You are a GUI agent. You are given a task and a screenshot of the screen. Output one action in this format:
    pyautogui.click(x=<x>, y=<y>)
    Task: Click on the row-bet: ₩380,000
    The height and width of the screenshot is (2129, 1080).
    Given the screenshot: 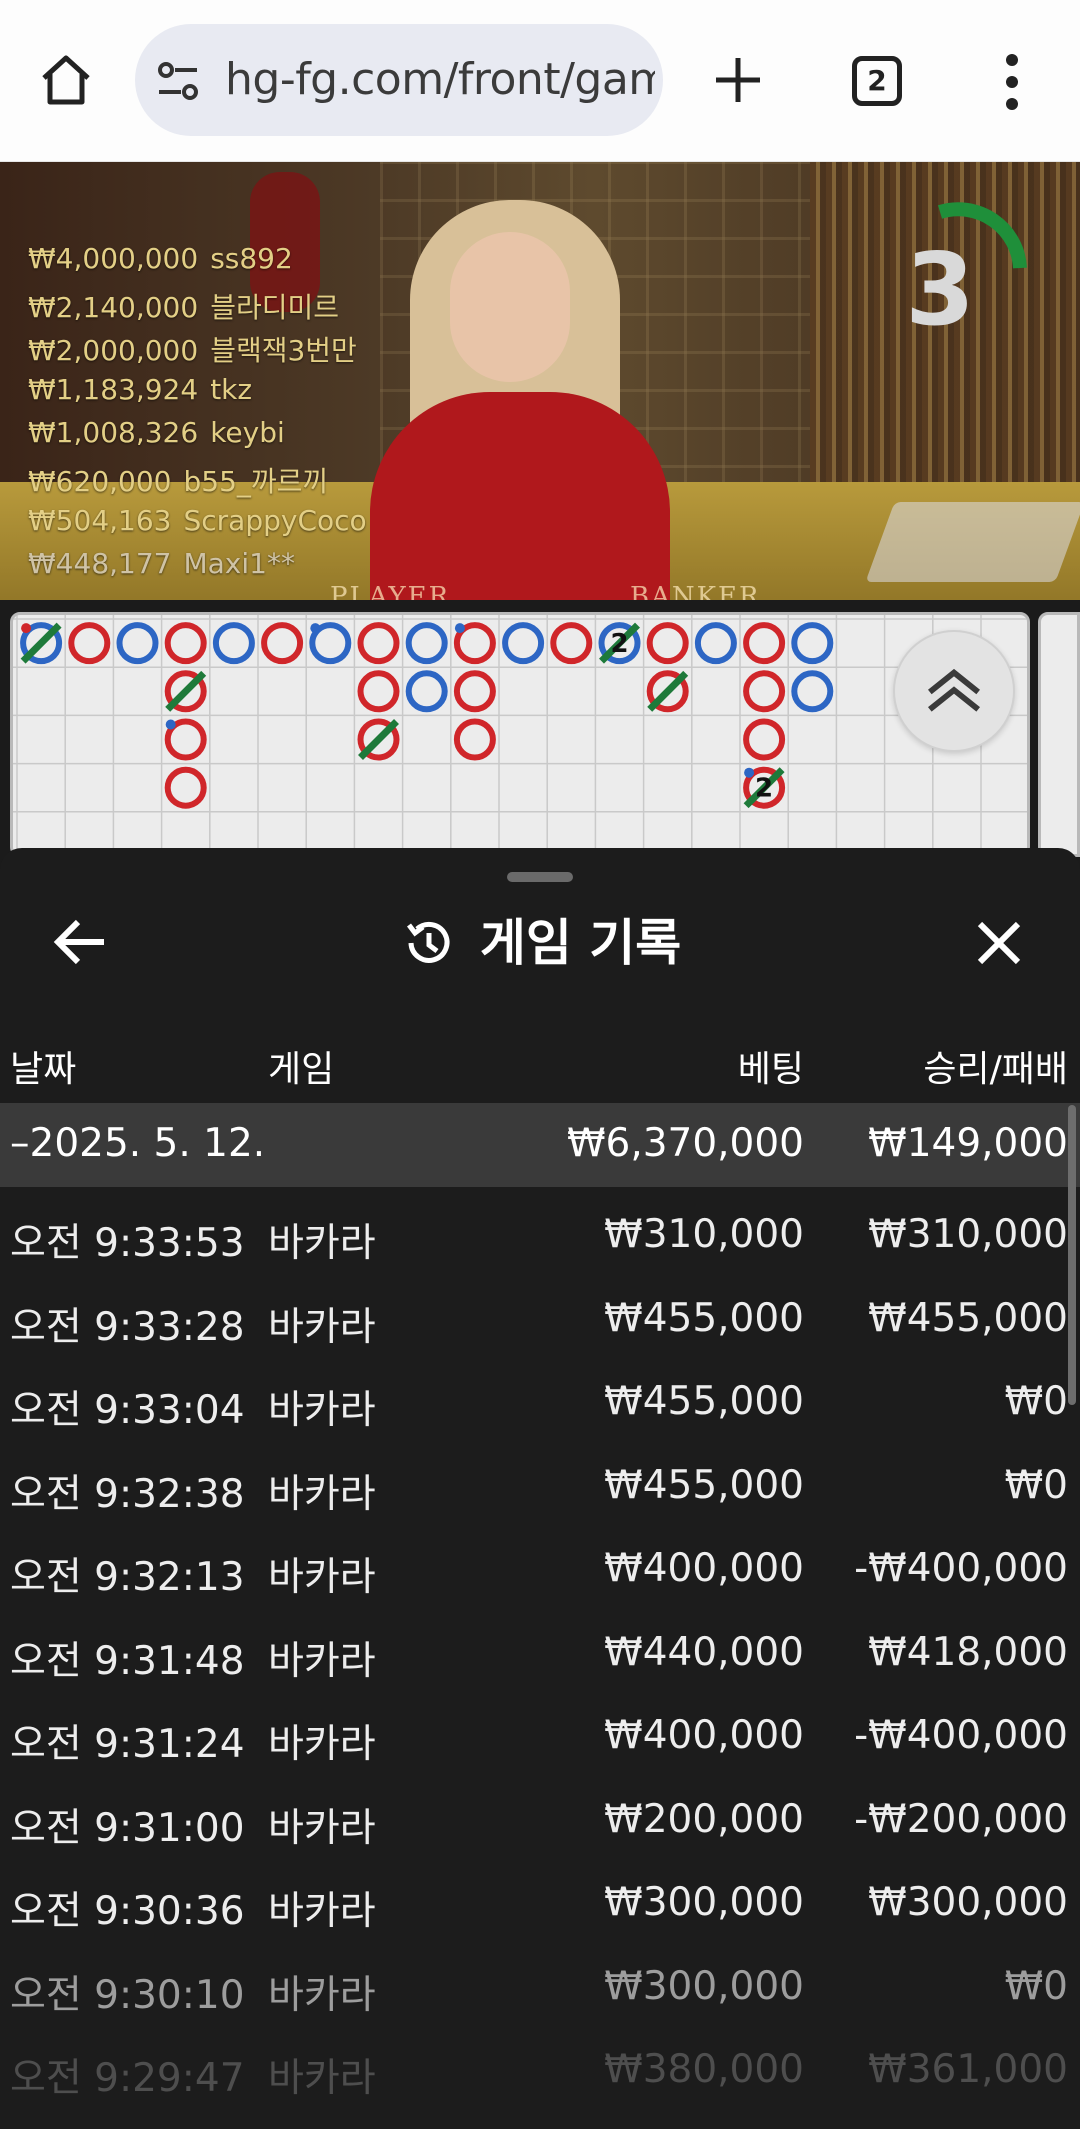 What is the action you would take?
    pyautogui.click(x=704, y=2069)
    